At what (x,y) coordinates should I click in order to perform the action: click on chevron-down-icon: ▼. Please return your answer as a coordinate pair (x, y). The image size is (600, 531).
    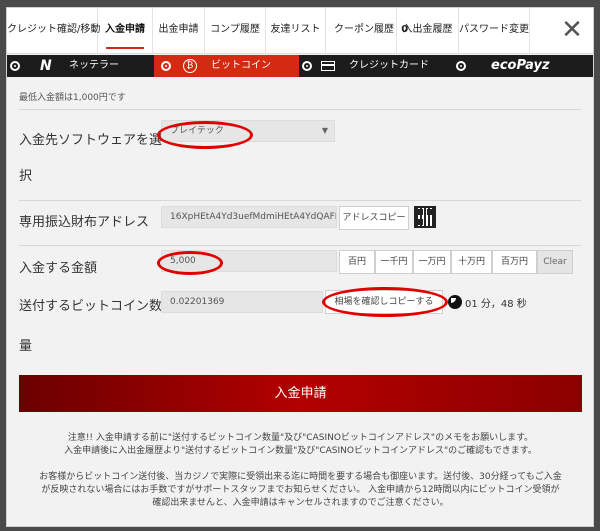
    Looking at the image, I should click on (324, 130).